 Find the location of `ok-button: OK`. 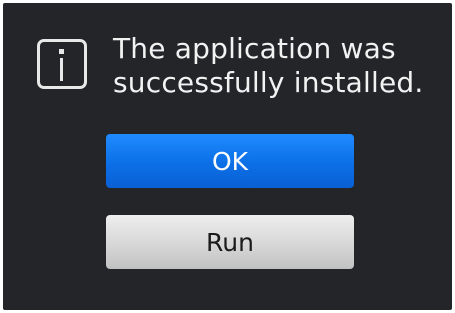

ok-button: OK is located at coordinates (230, 161).